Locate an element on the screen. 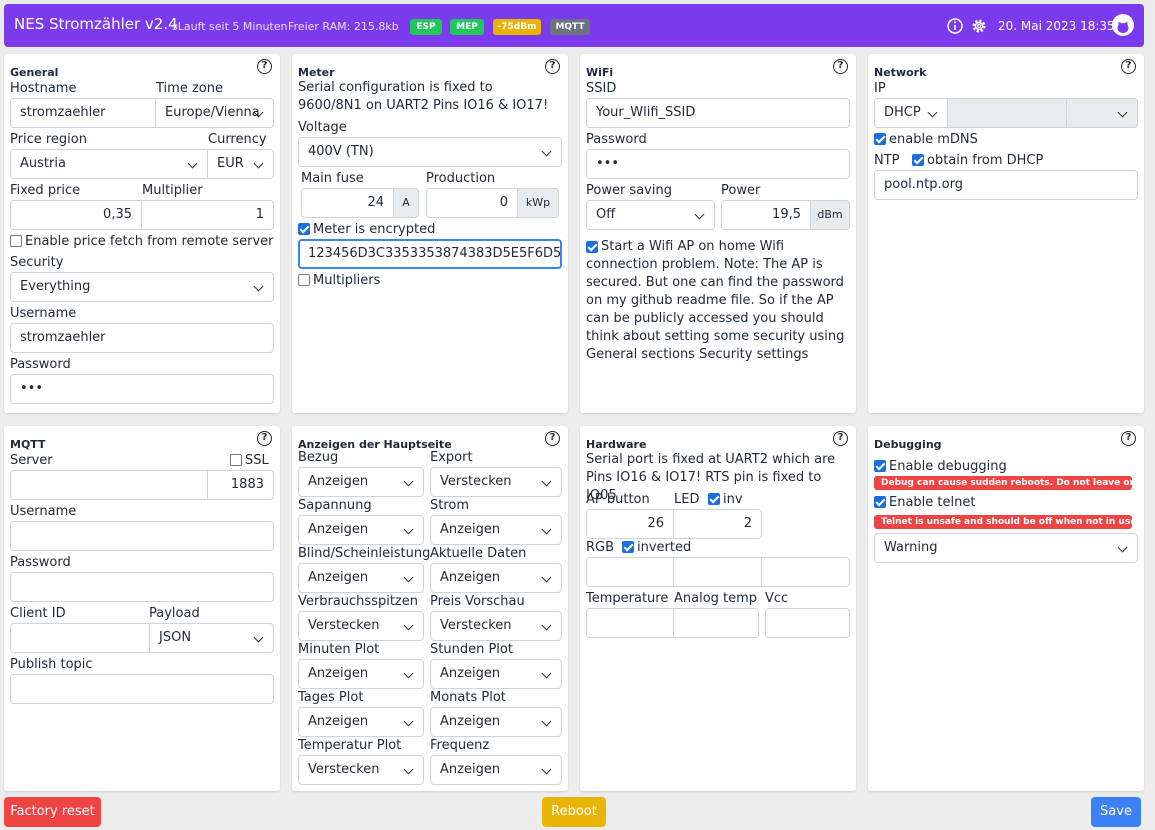  hostname-input: stromzaehler is located at coordinates (83, 113).